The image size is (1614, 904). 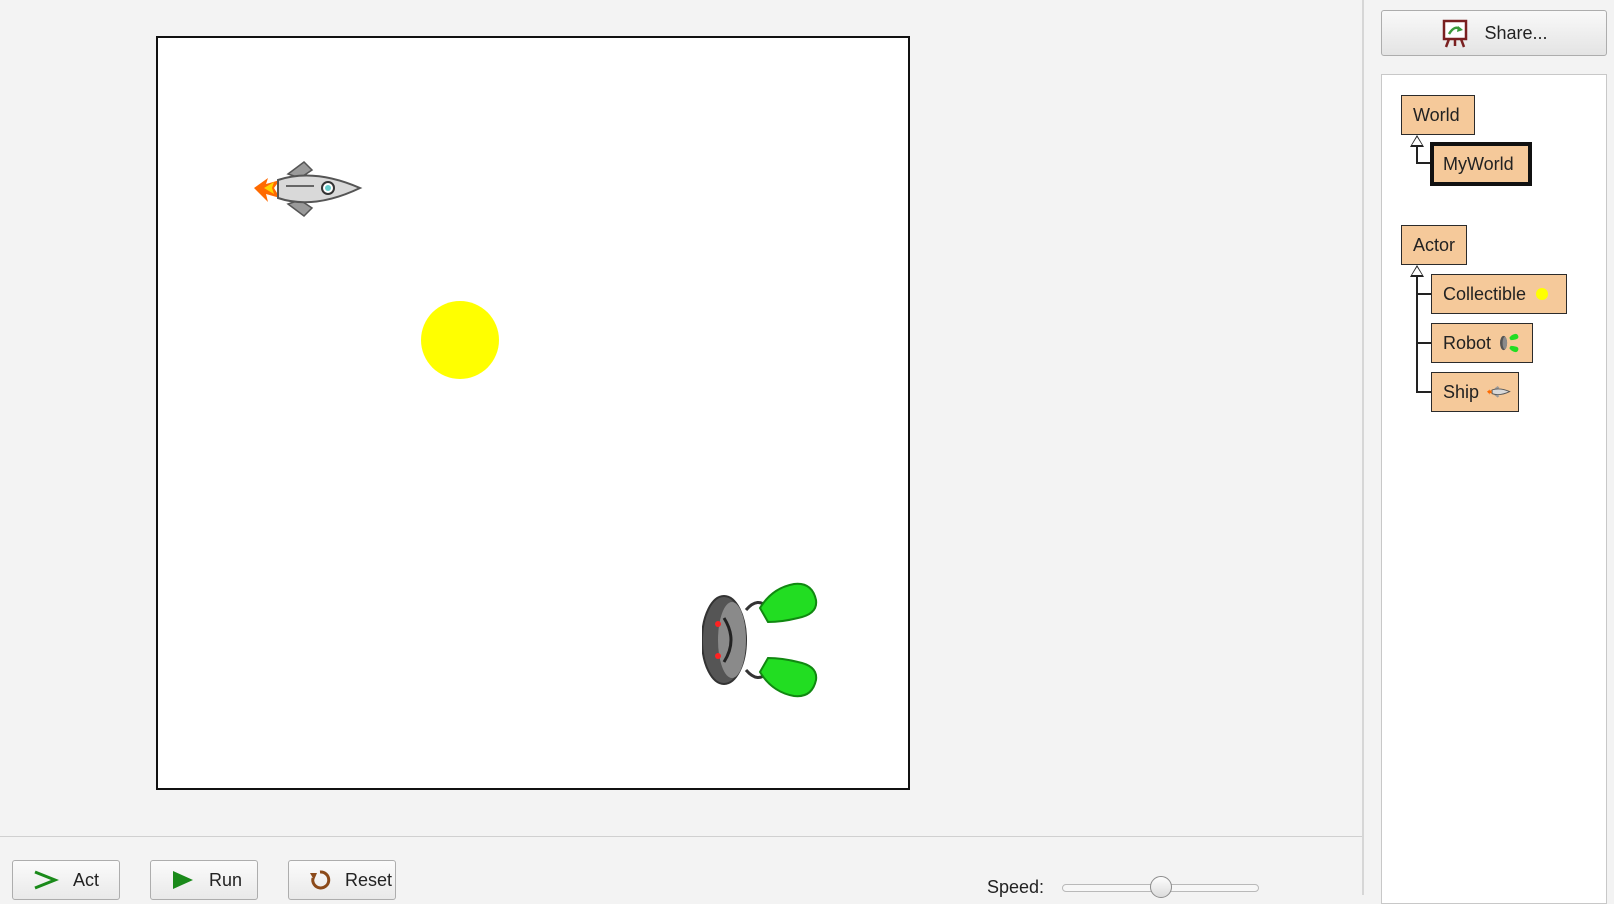 I want to click on class-actor: Actor, so click(x=1434, y=245).